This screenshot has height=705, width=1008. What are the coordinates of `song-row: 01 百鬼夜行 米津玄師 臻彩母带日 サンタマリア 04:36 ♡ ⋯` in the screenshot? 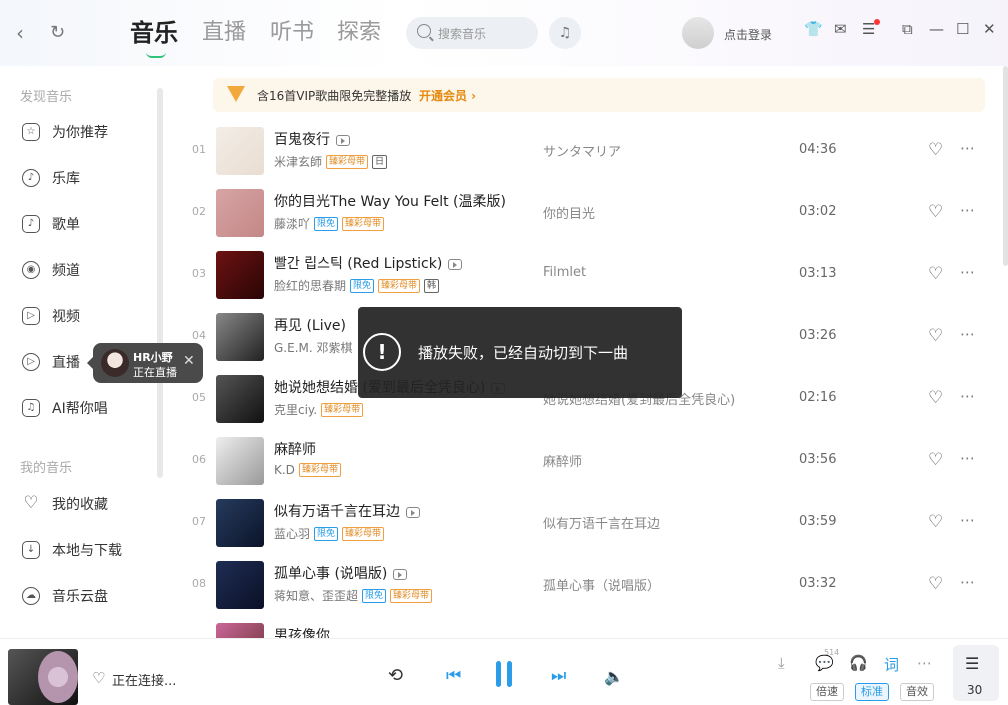 It's located at (585, 151).